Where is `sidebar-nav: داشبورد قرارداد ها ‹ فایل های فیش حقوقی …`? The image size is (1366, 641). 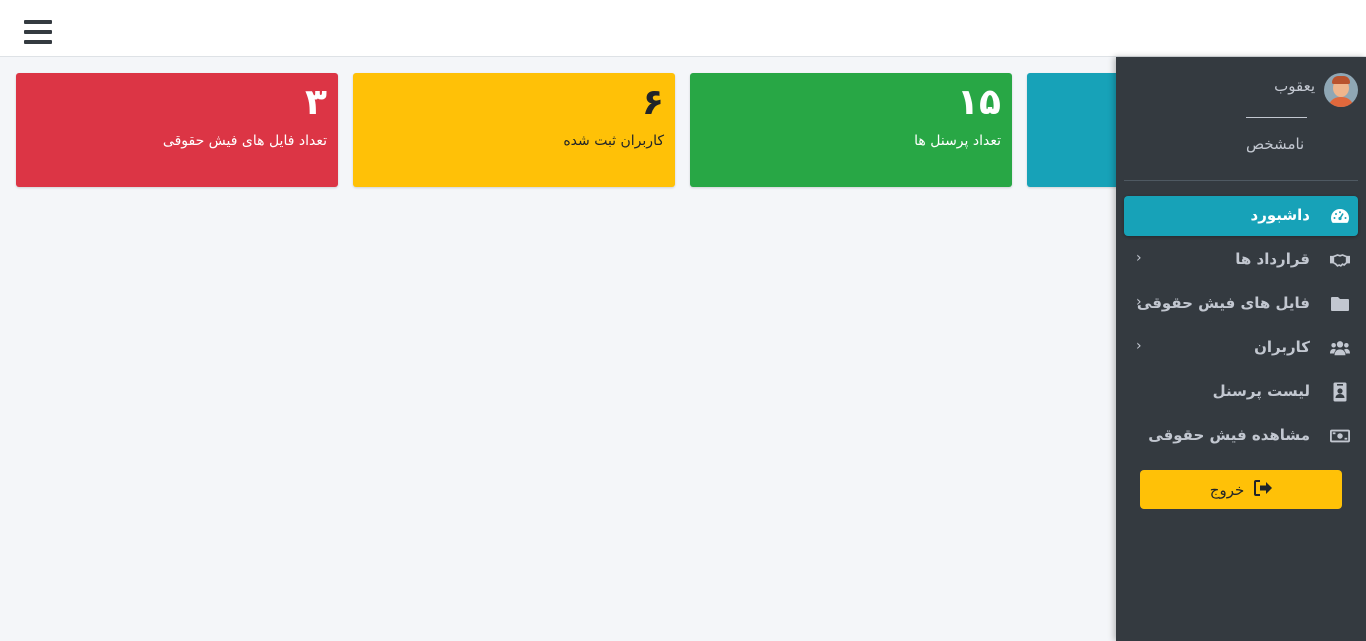
sidebar-nav: داشبورد قرارداد ها ‹ فایل های فیش حقوقی … is located at coordinates (1241, 328).